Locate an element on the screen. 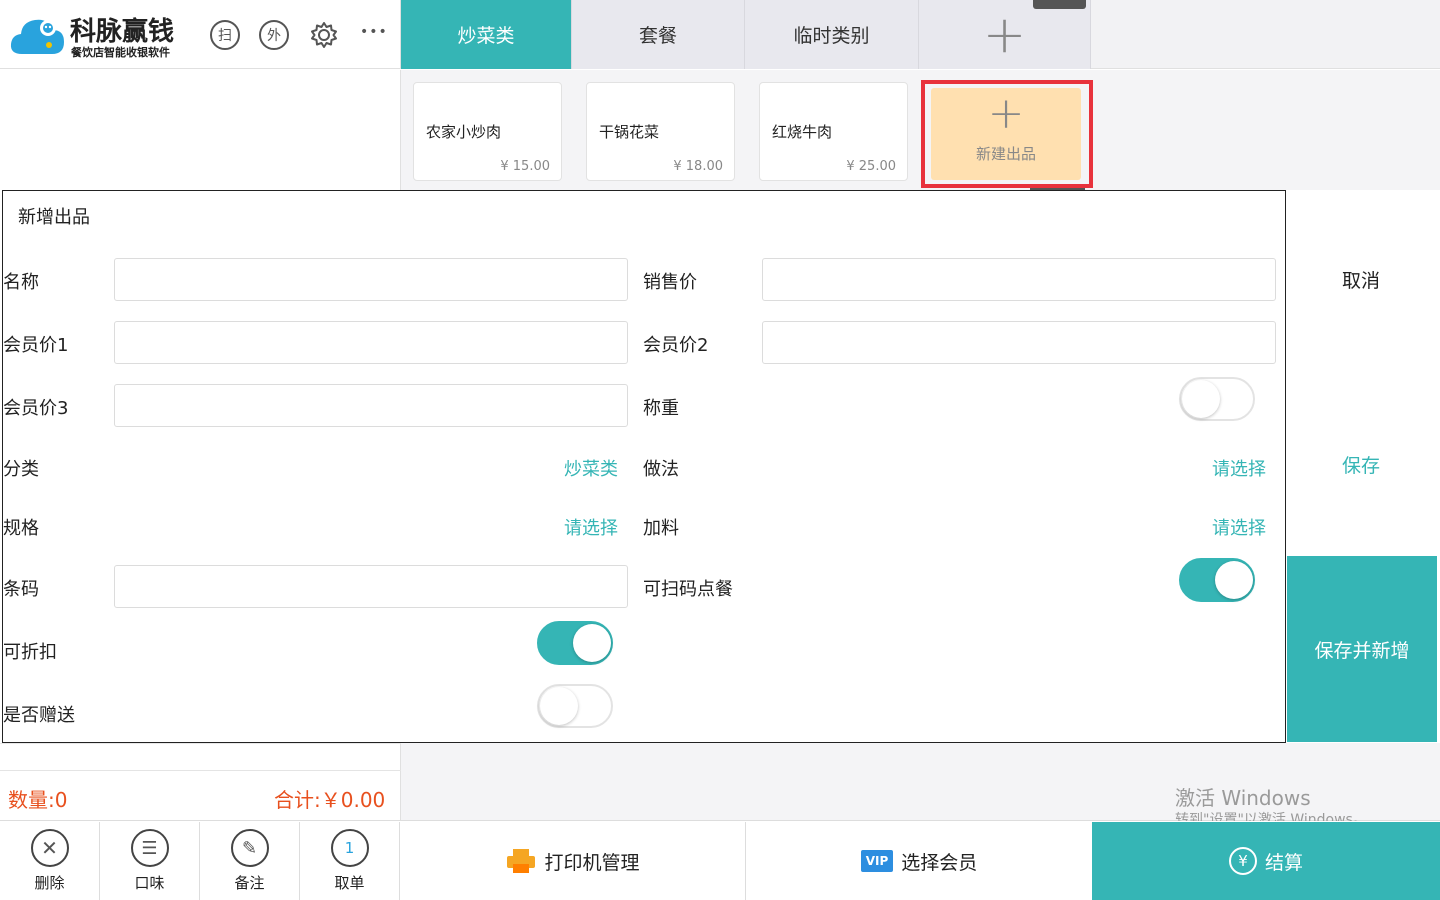 The width and height of the screenshot is (1440, 900). barcode-input is located at coordinates (371, 586).